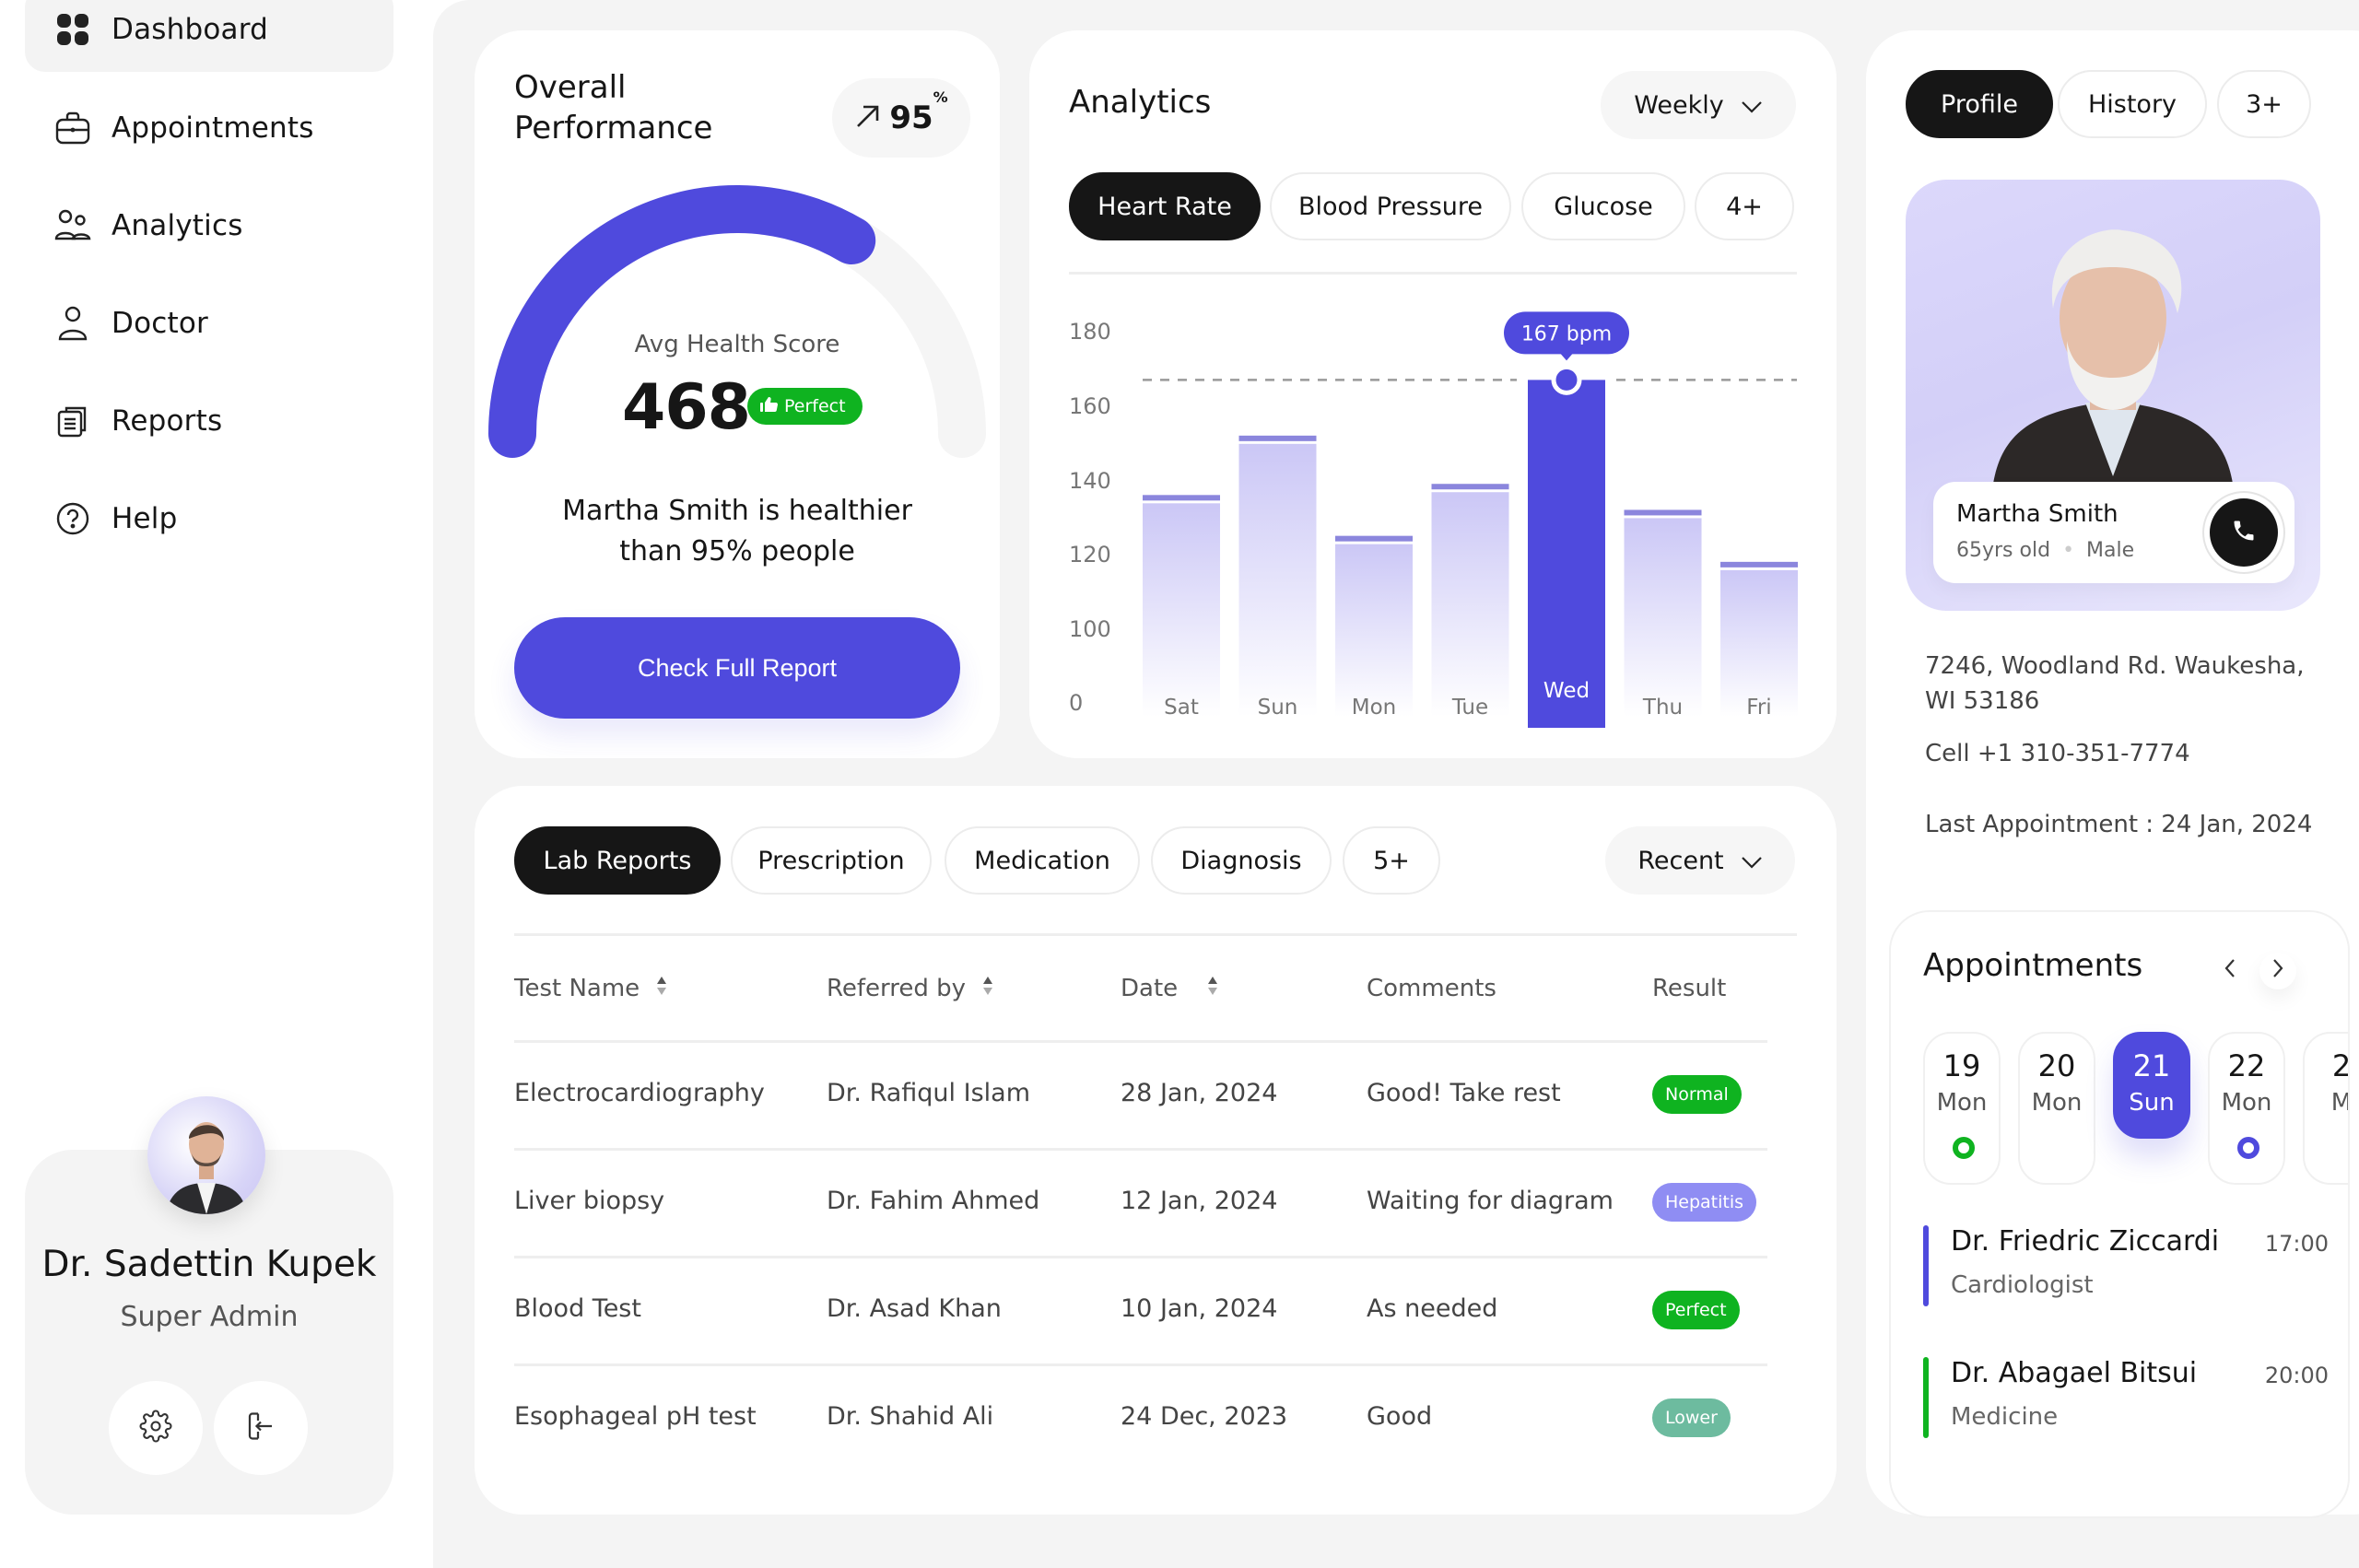  Describe the element at coordinates (189, 29) in the screenshot. I see `sidebar-item-label: Dashboard` at that location.